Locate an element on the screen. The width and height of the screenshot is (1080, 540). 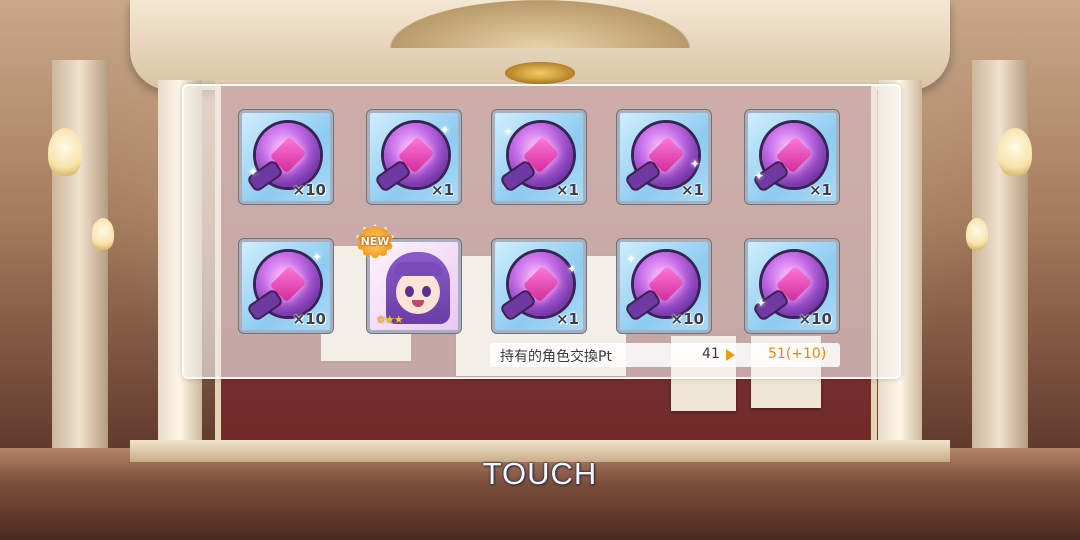
result-item-5: ✦ ×1 is located at coordinates (792, 157).